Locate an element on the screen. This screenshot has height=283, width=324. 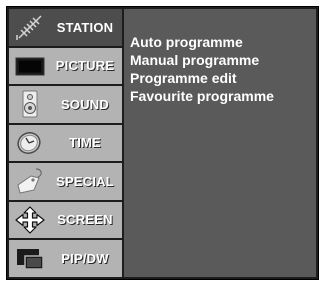
menu-item-label: PIP/DW is located at coordinates (85, 258).